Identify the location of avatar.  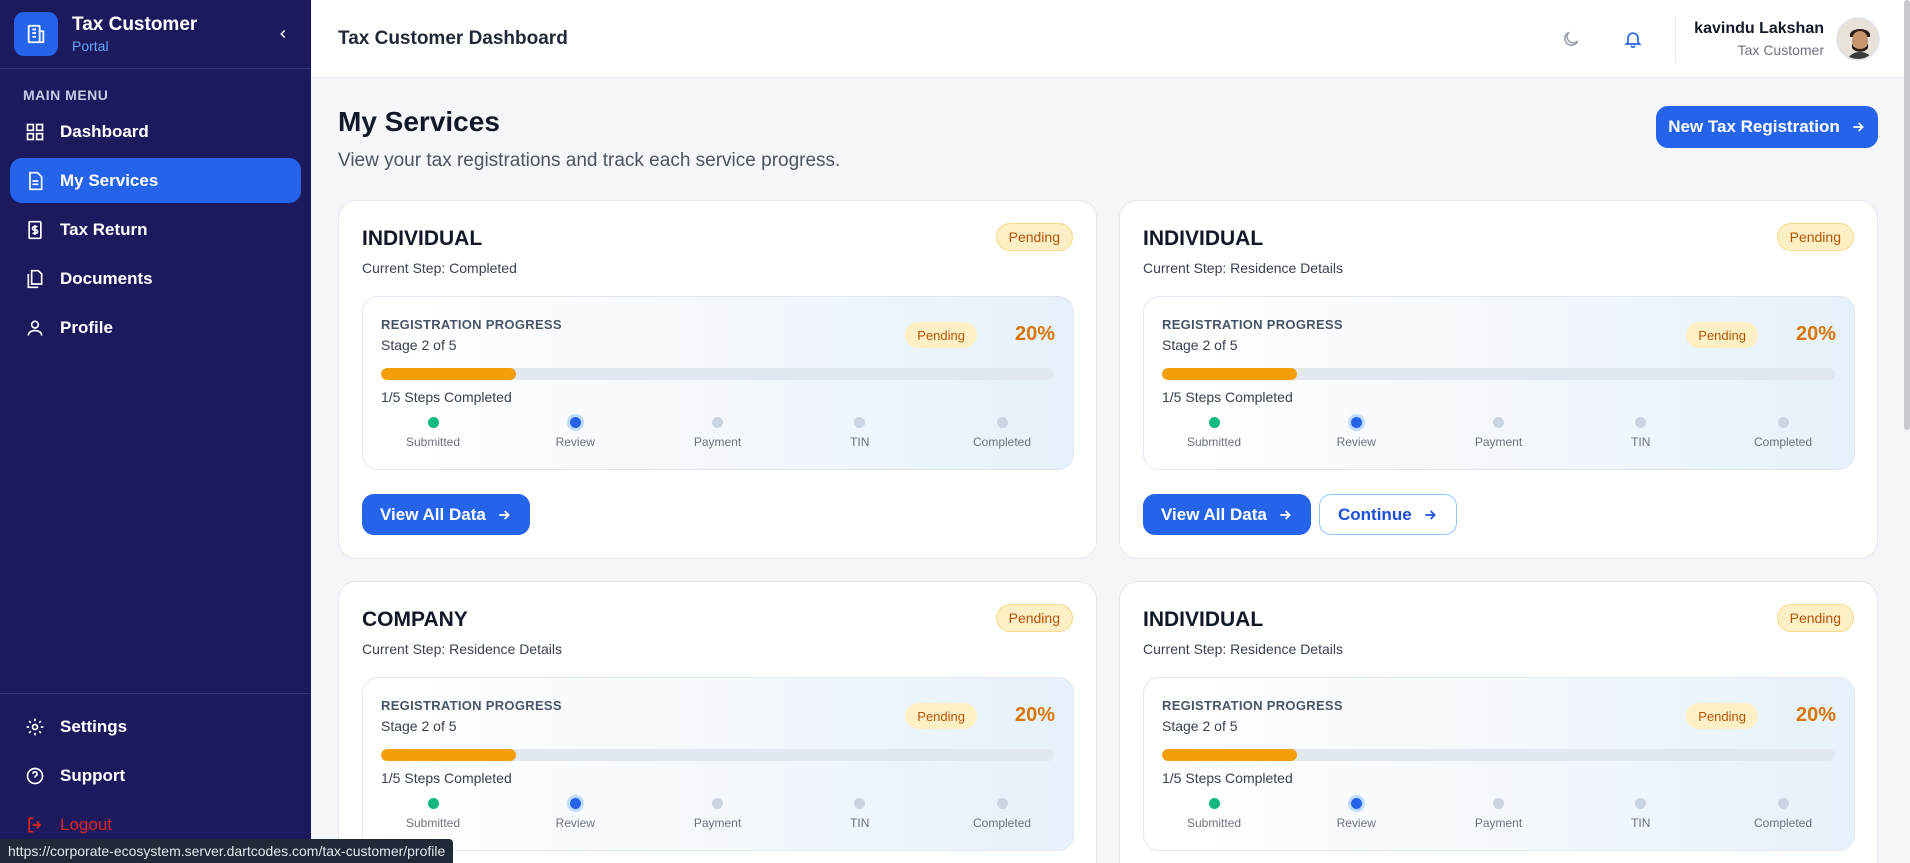
(1858, 38).